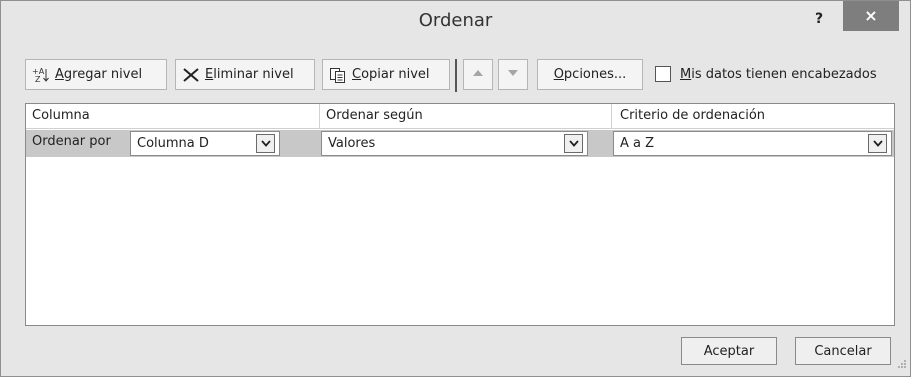 Image resolution: width=911 pixels, height=377 pixels. Describe the element at coordinates (374, 115) in the screenshot. I see `column-header-ordenar-segun: Ordenar según` at that location.